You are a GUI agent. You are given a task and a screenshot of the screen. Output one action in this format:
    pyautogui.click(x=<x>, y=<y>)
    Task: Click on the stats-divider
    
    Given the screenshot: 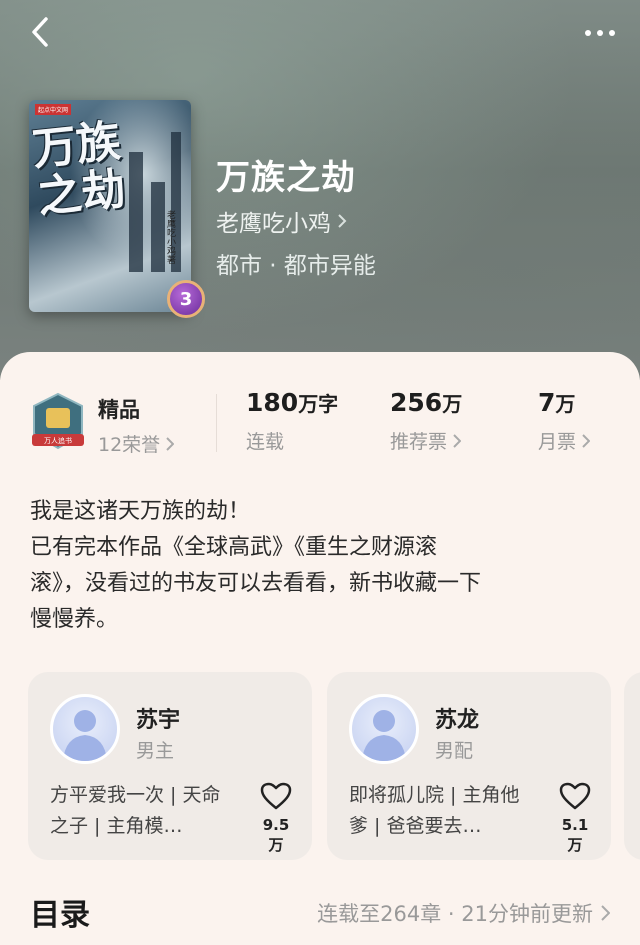 What is the action you would take?
    pyautogui.click(x=216, y=423)
    